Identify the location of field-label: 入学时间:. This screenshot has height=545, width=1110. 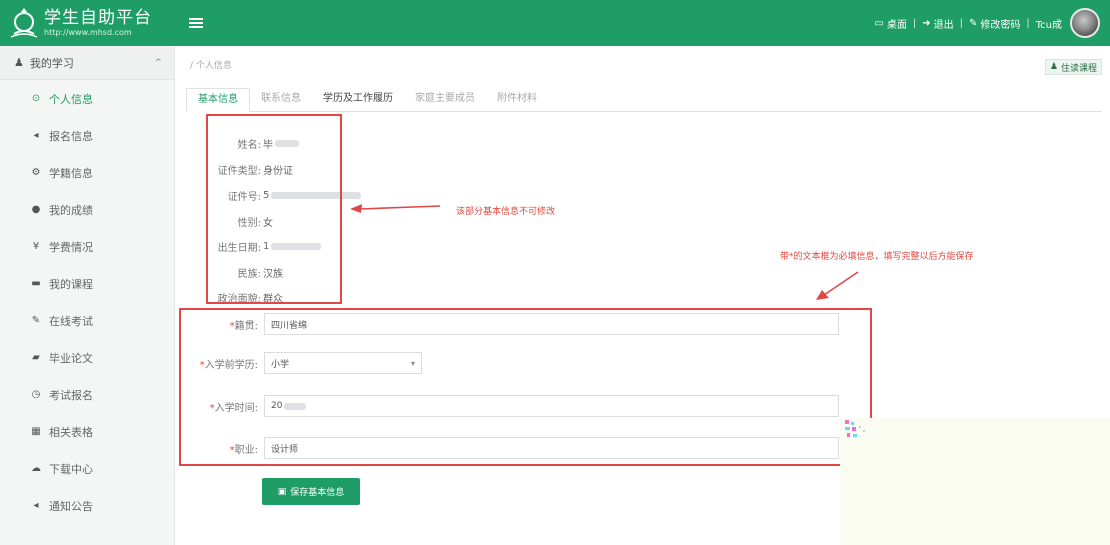
(236, 408).